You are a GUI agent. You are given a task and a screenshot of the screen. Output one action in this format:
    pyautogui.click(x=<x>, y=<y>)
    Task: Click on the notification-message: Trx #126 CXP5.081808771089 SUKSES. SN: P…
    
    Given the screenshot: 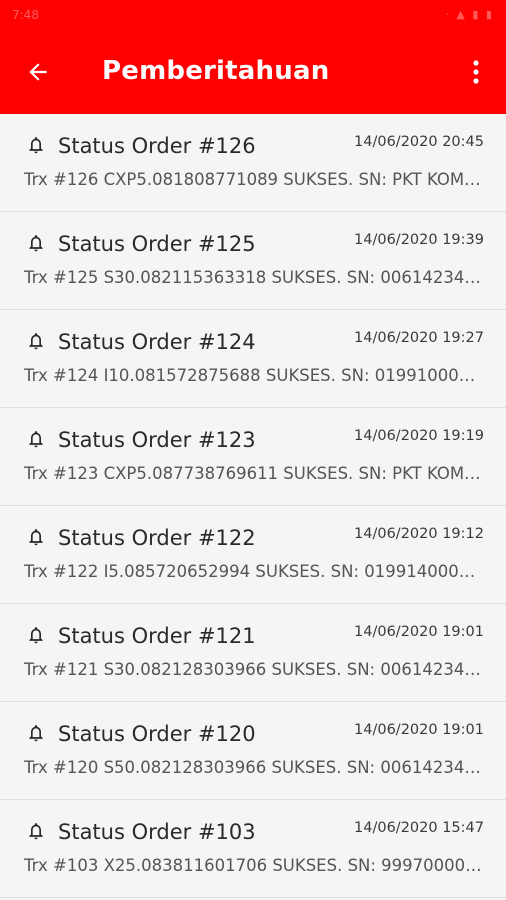 What is the action you would take?
    pyautogui.click(x=254, y=179)
    